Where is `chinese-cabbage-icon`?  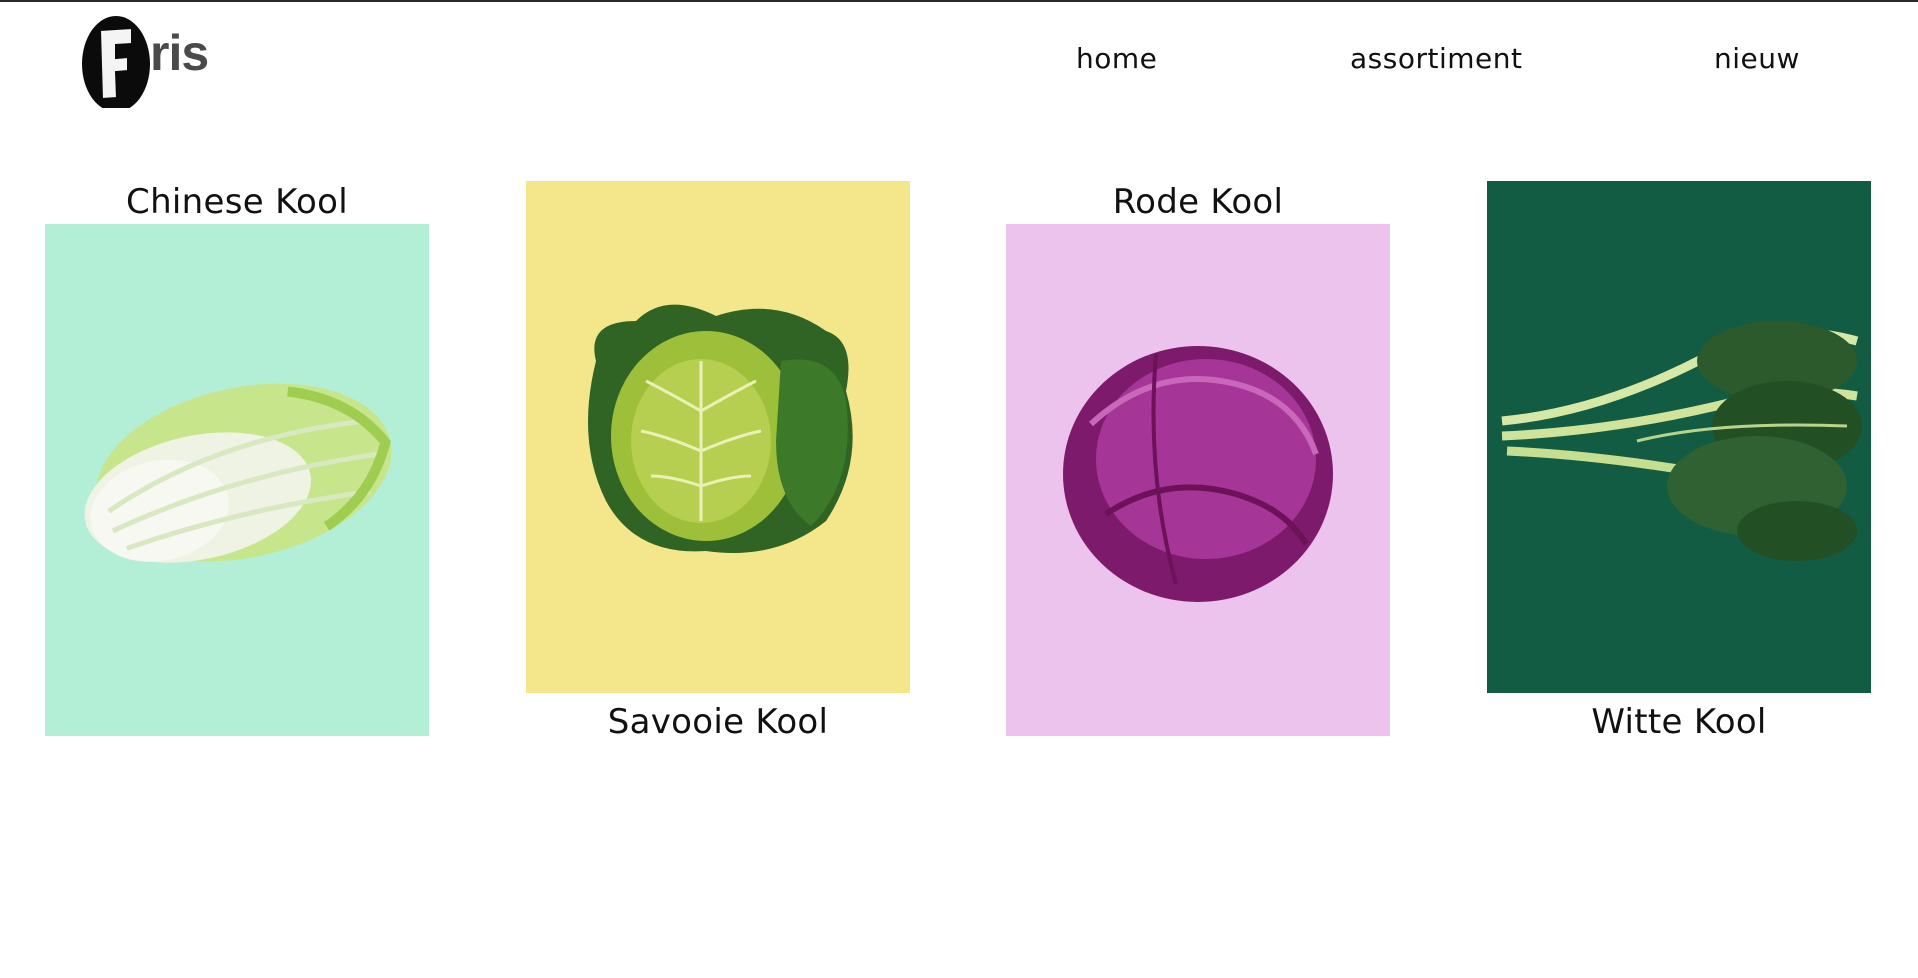 chinese-cabbage-icon is located at coordinates (238, 473).